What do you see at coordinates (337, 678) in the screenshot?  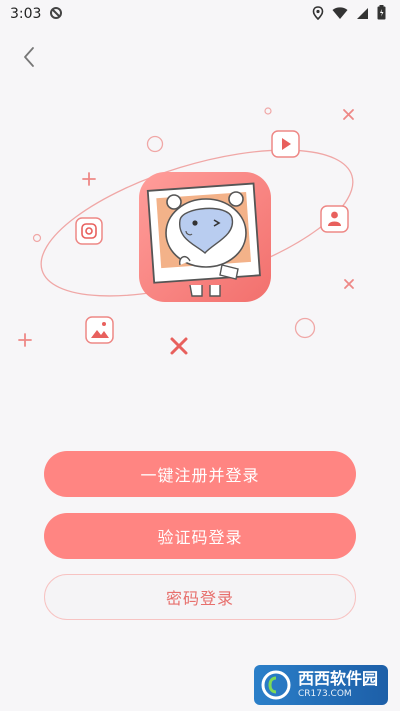 I see `watermark-title: 西西软件园` at bounding box center [337, 678].